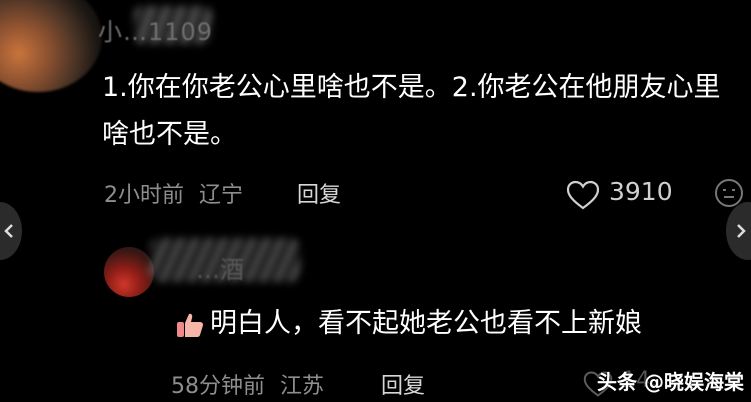 This screenshot has width=751, height=402. I want to click on comment-username: 小…1109, so click(155, 29).